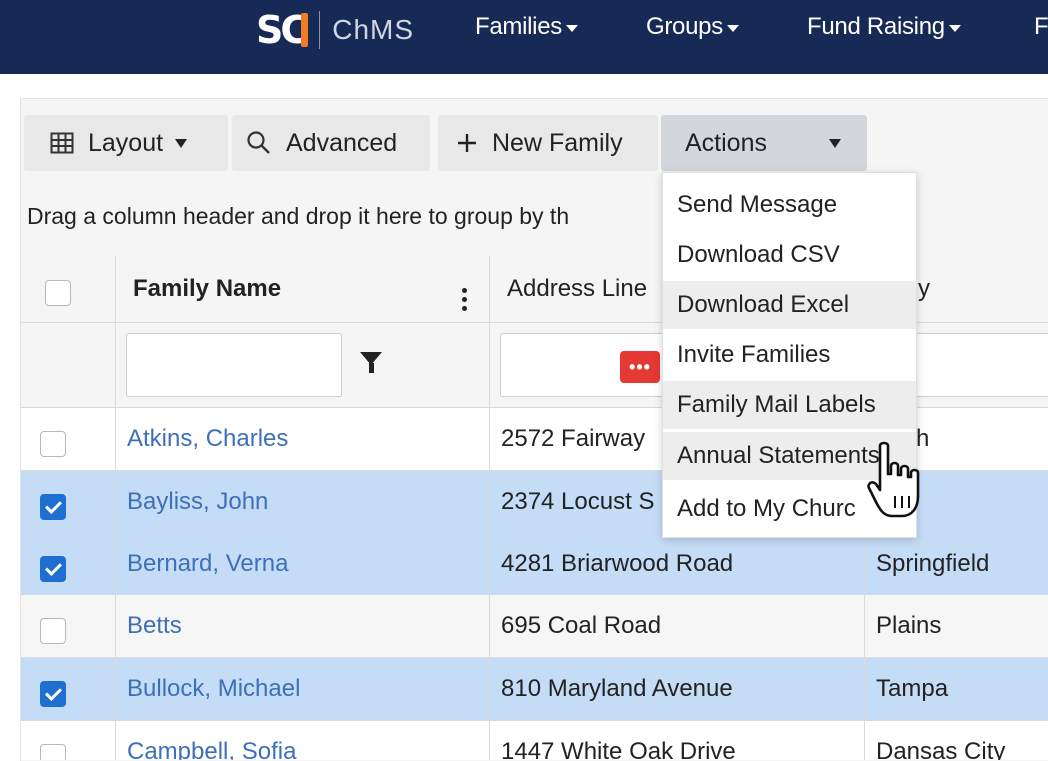  Describe the element at coordinates (924, 288) in the screenshot. I see `column-header-label: y` at that location.